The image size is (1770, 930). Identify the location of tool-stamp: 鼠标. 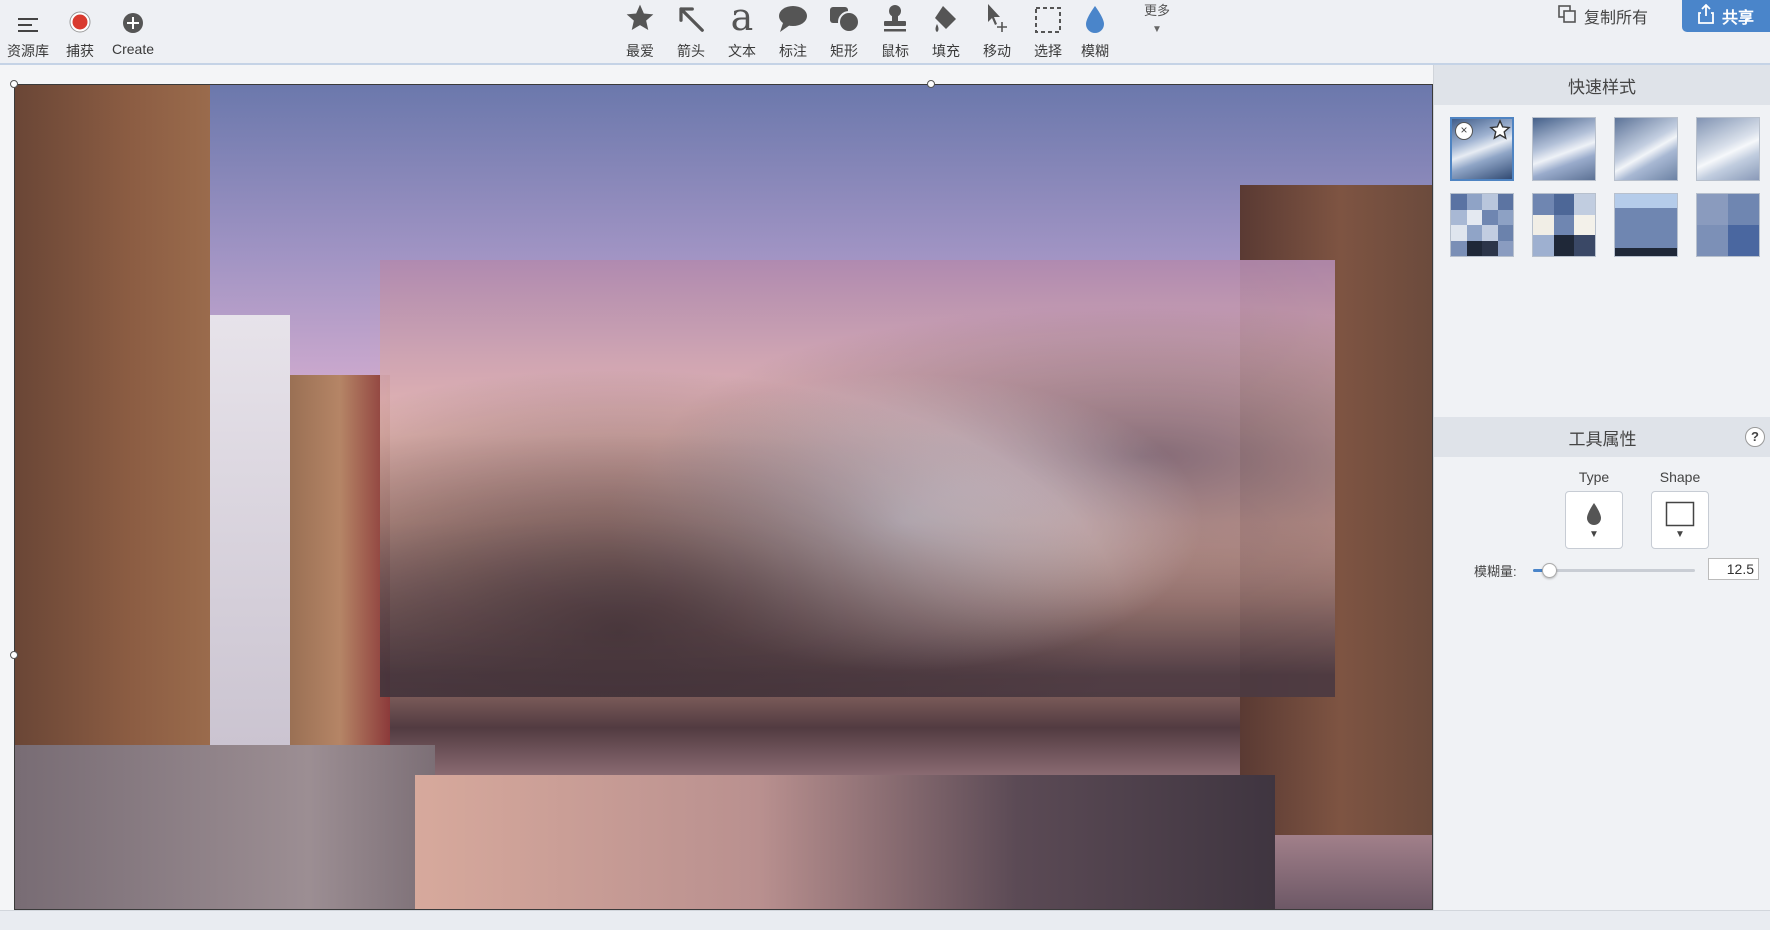
(895, 31).